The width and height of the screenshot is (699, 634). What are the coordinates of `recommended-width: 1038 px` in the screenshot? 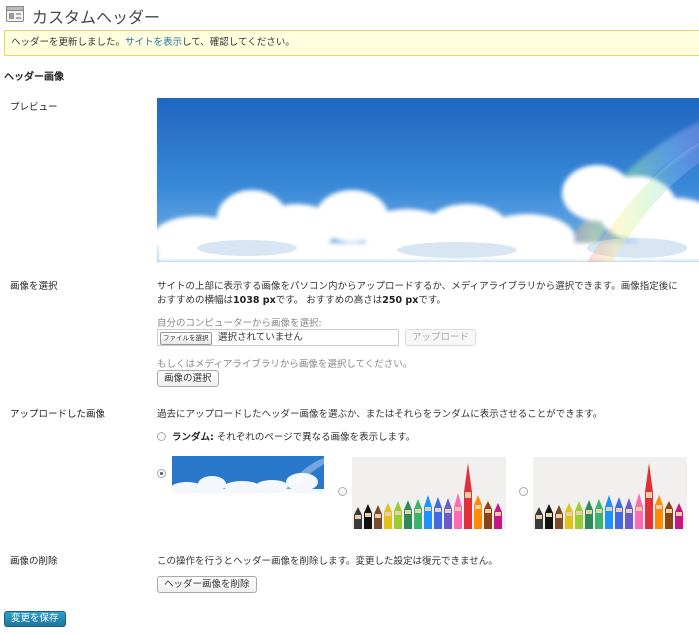 It's located at (254, 300).